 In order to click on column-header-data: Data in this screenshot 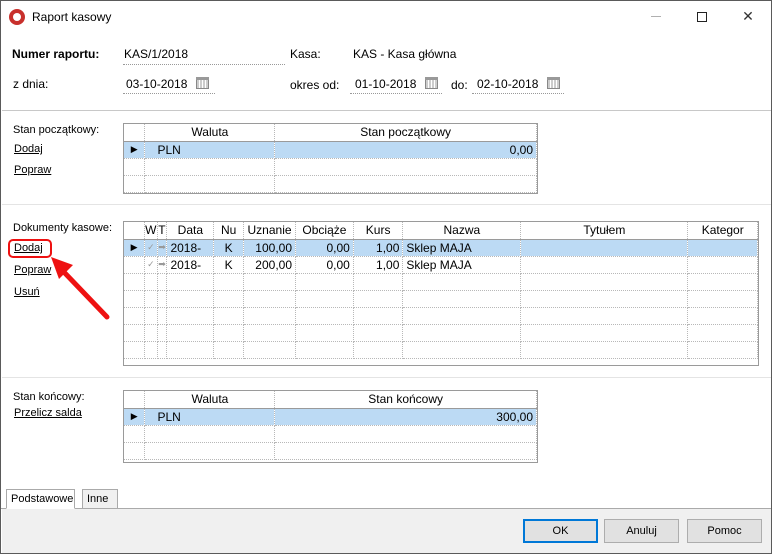, I will do `click(190, 231)`.